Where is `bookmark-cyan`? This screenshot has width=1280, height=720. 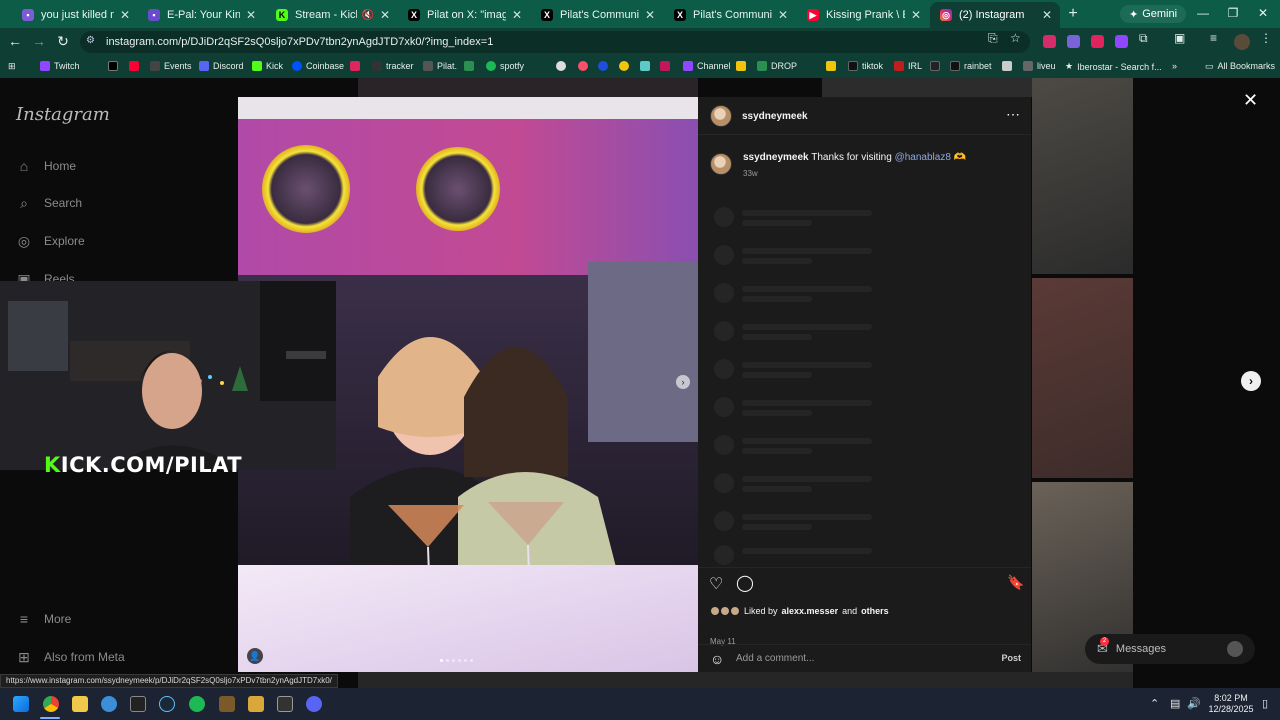 bookmark-cyan is located at coordinates (645, 66).